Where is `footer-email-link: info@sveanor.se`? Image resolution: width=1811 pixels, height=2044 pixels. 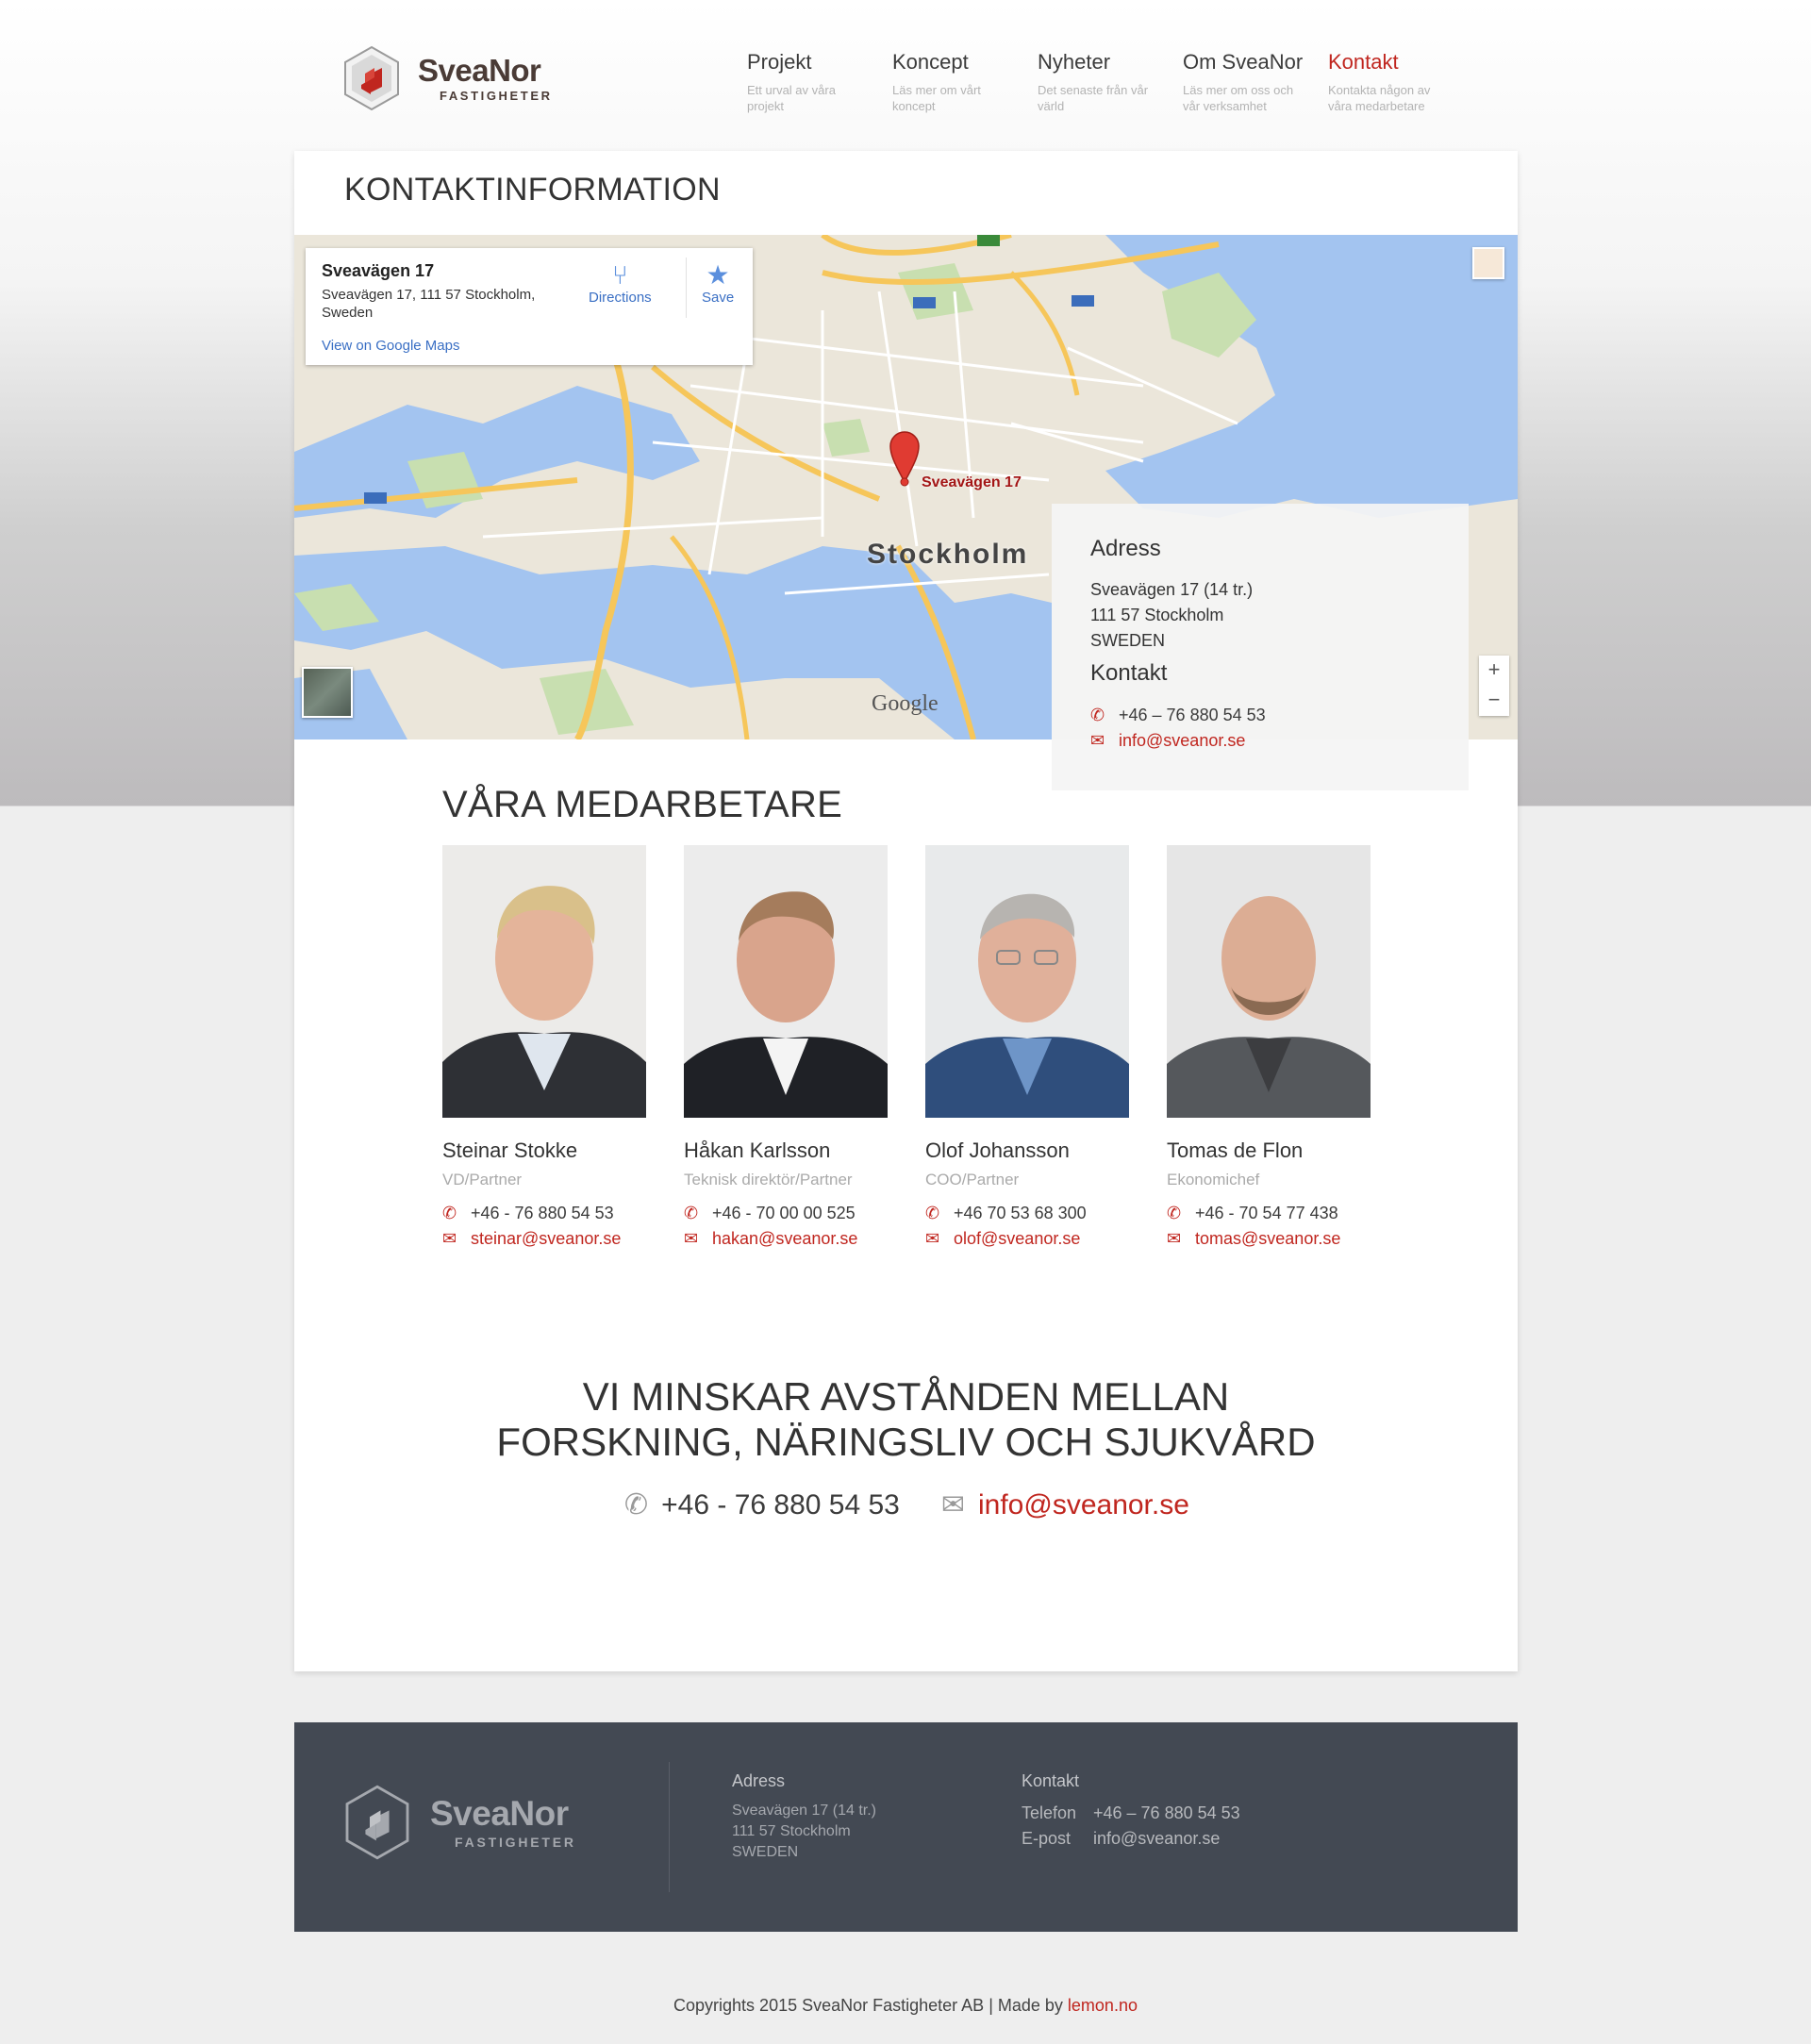 footer-email-link: info@sveanor.se is located at coordinates (1156, 1839).